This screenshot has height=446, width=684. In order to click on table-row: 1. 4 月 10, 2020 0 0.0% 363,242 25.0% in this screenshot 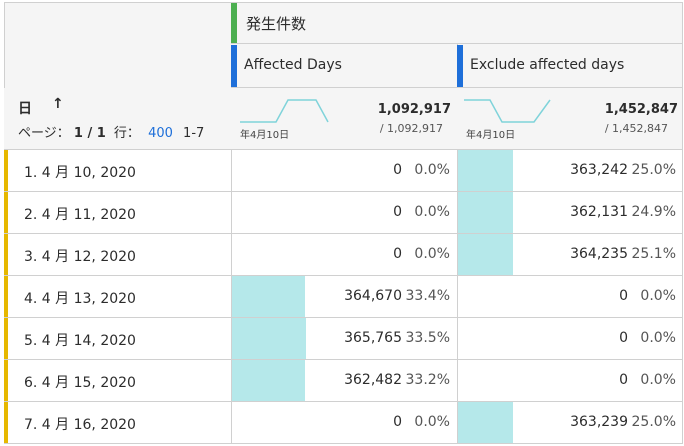, I will do `click(343, 171)`.